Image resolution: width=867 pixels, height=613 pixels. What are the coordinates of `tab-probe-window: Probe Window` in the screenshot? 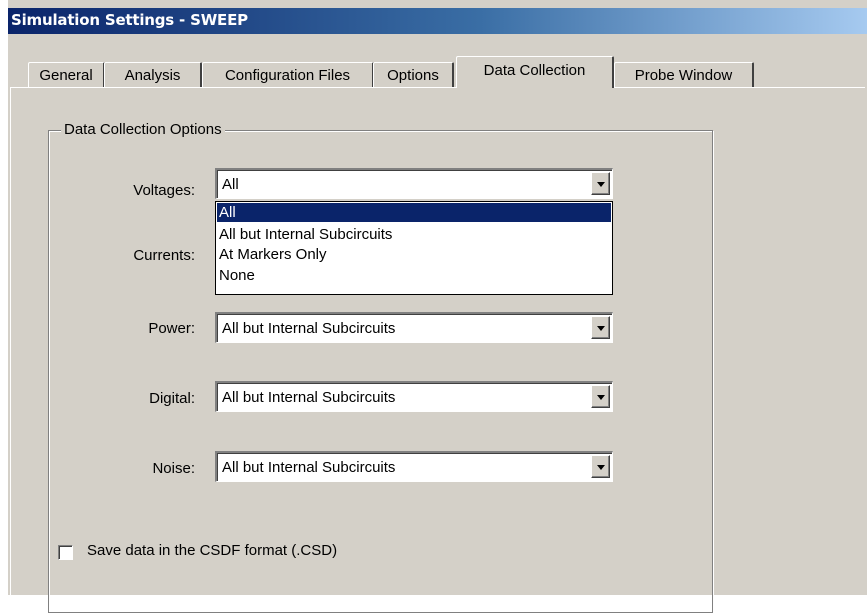 It's located at (684, 75).